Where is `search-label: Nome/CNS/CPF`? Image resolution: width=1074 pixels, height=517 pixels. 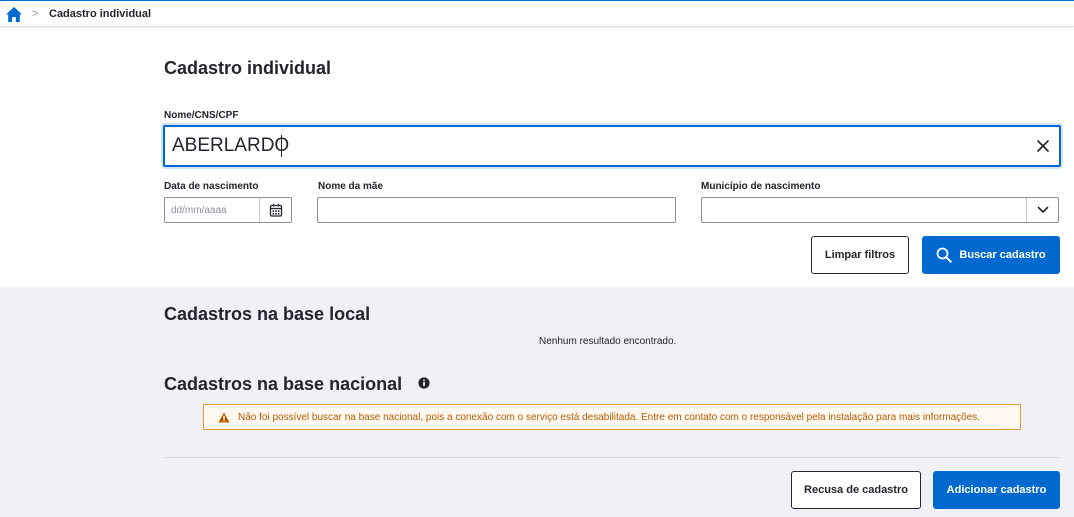
search-label: Nome/CNS/CPF is located at coordinates (201, 115).